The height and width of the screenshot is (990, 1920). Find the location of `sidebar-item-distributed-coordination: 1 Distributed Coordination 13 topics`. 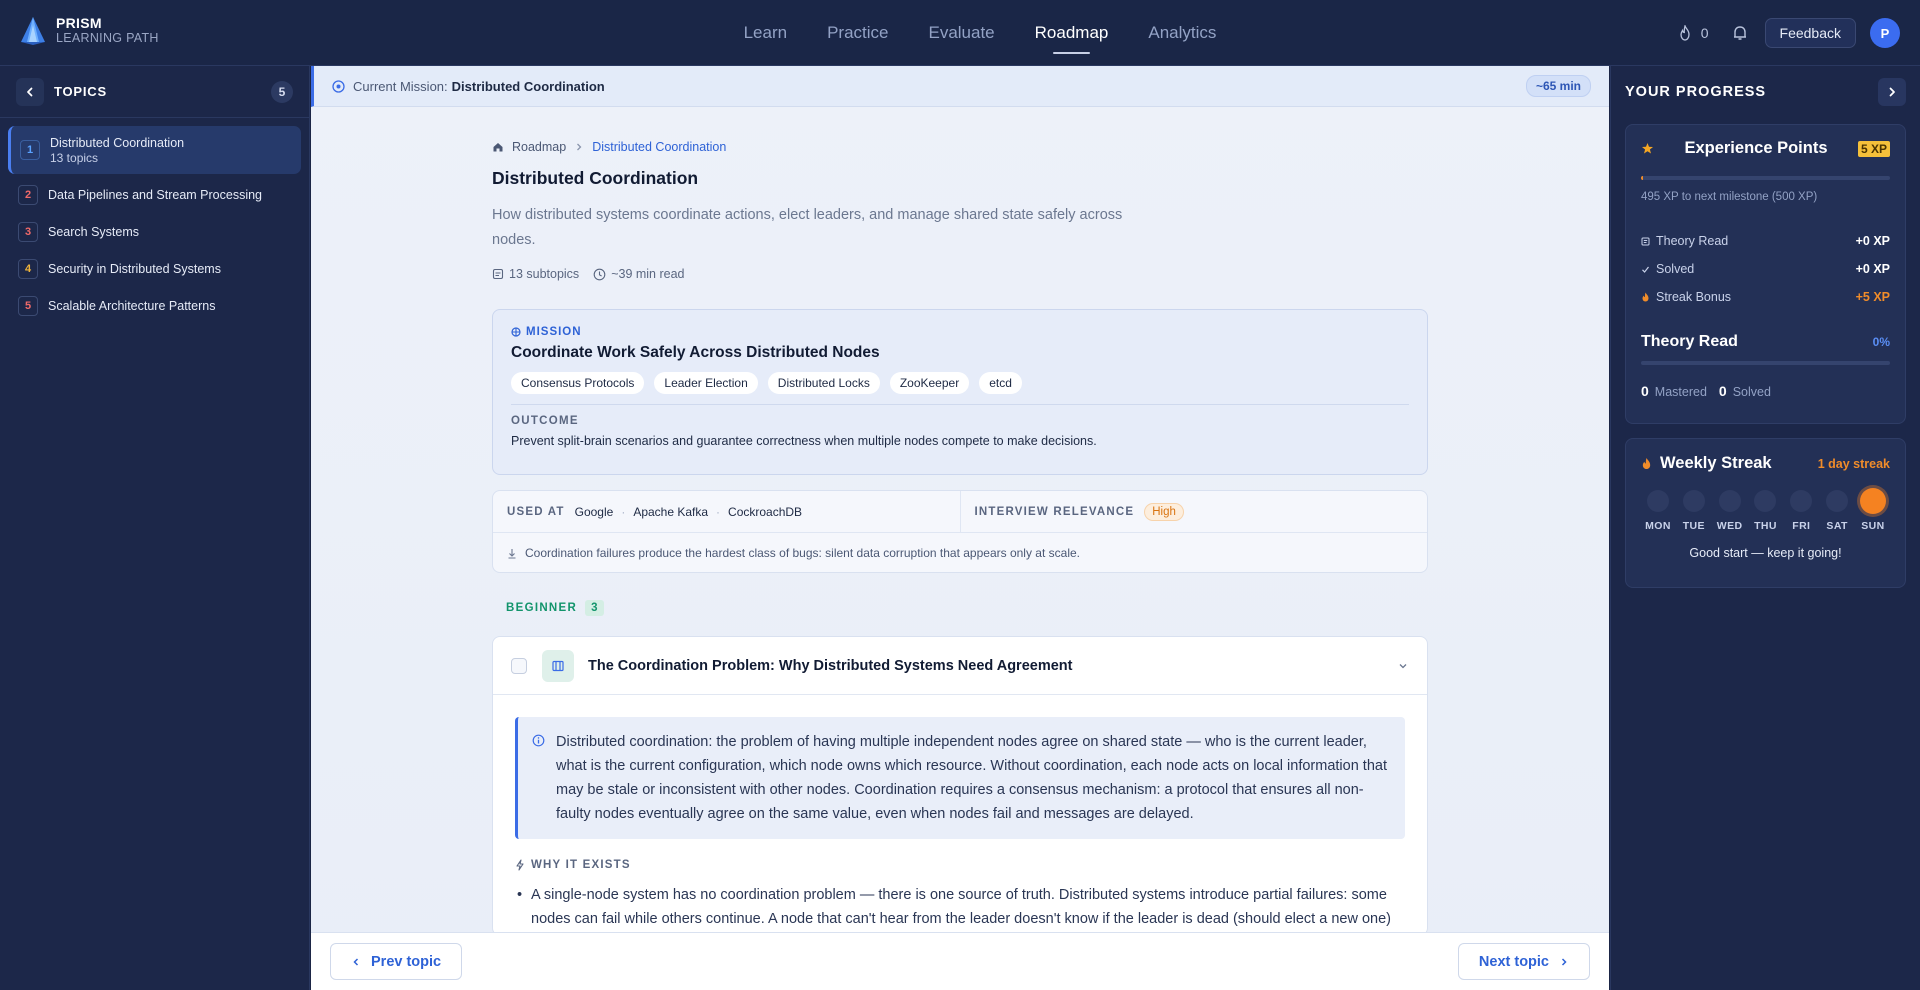

sidebar-item-distributed-coordination: 1 Distributed Coordination 13 topics is located at coordinates (154, 150).